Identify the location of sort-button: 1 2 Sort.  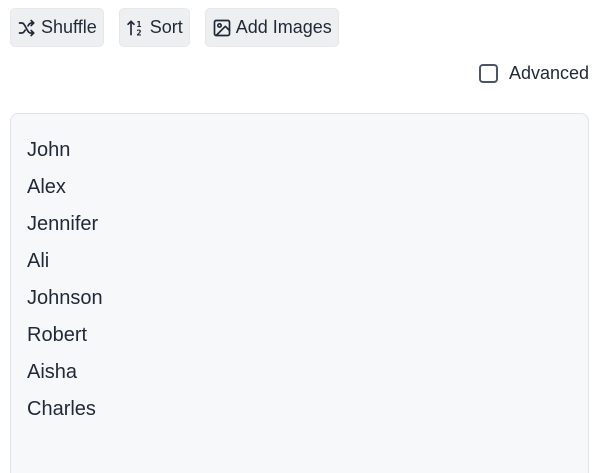
(154, 27).